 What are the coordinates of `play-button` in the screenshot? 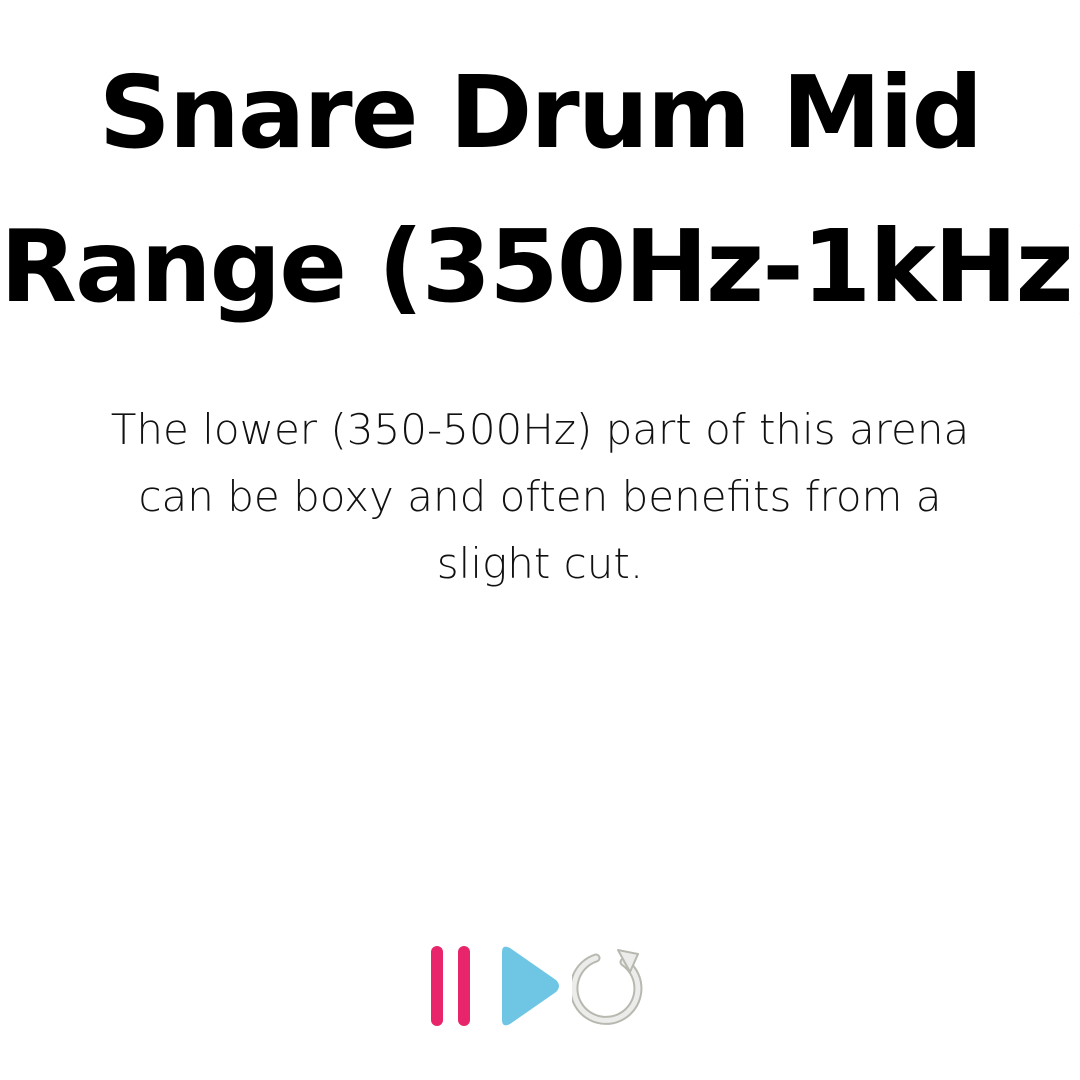 It's located at (538, 986).